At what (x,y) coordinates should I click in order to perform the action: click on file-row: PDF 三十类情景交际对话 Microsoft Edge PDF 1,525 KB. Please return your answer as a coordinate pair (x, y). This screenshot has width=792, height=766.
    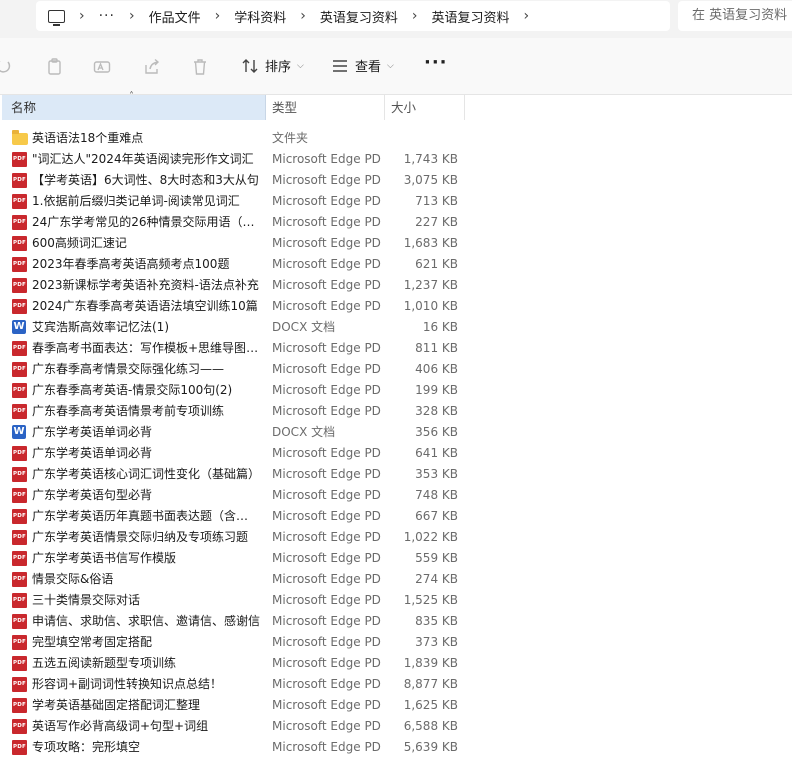
    Looking at the image, I should click on (396, 600).